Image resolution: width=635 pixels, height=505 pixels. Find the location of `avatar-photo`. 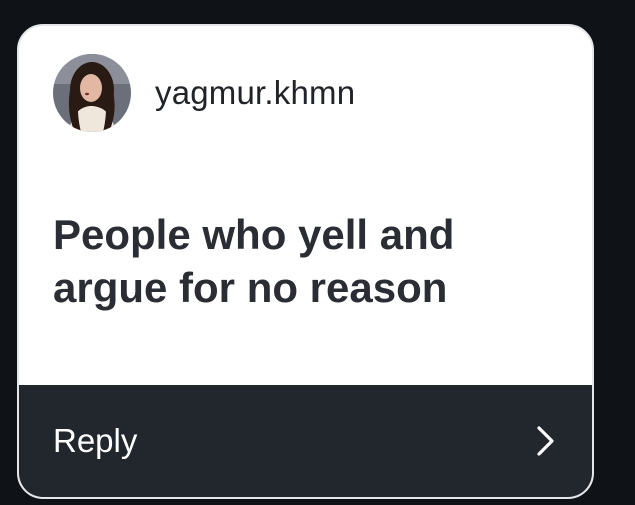

avatar-photo is located at coordinates (92, 93).